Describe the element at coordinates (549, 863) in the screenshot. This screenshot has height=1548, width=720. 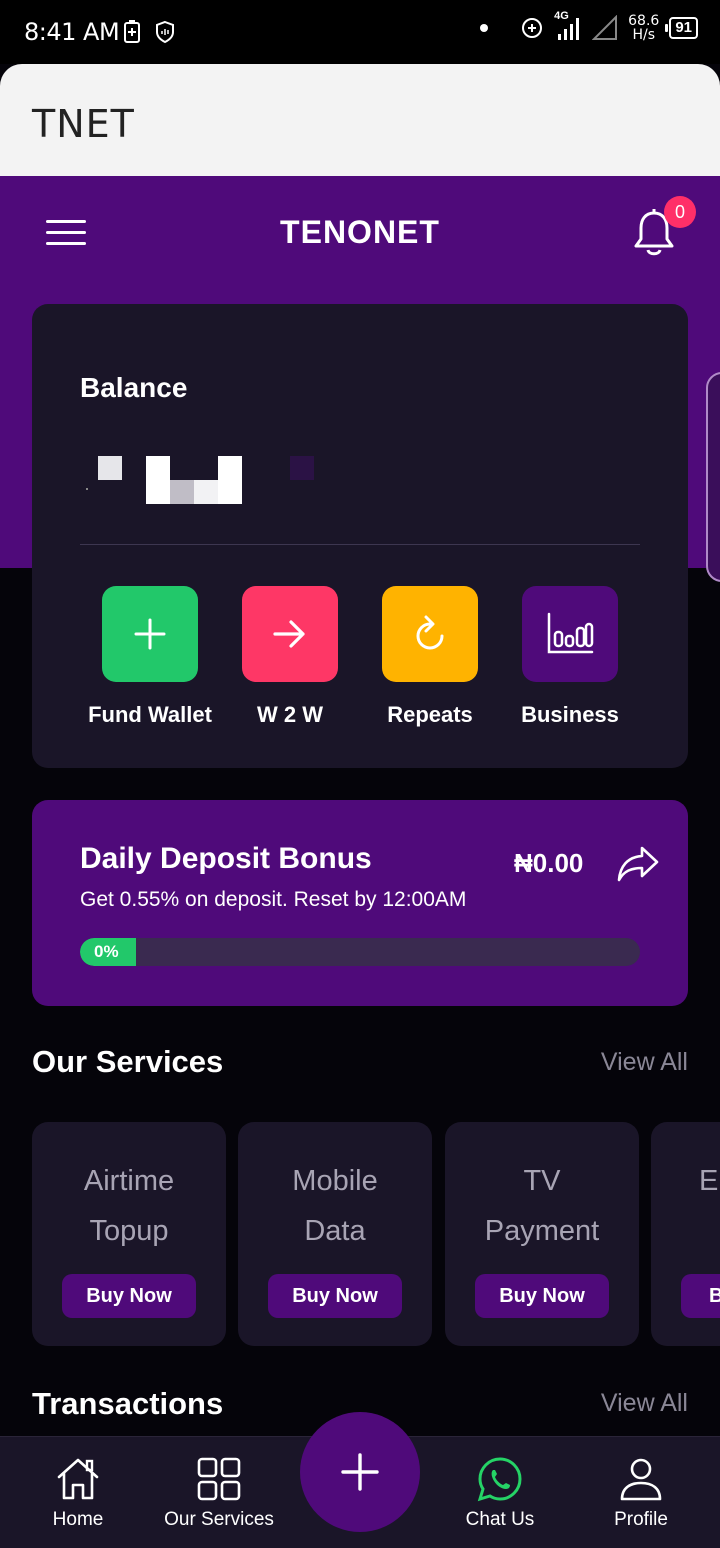
I see `bonus-amount: ₦0.00` at that location.